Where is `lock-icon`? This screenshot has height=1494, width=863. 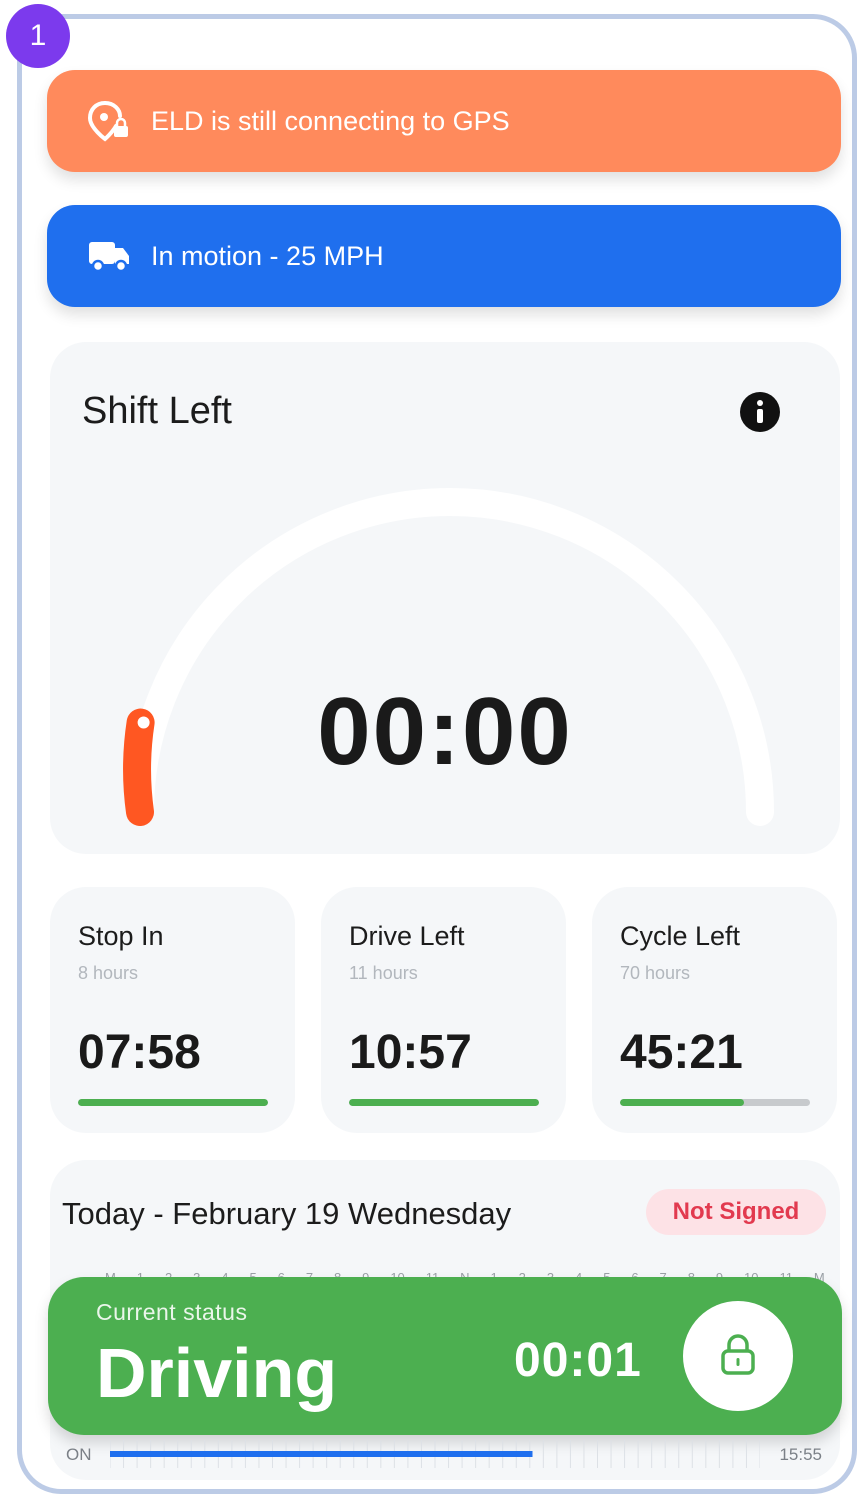 lock-icon is located at coordinates (738, 1356).